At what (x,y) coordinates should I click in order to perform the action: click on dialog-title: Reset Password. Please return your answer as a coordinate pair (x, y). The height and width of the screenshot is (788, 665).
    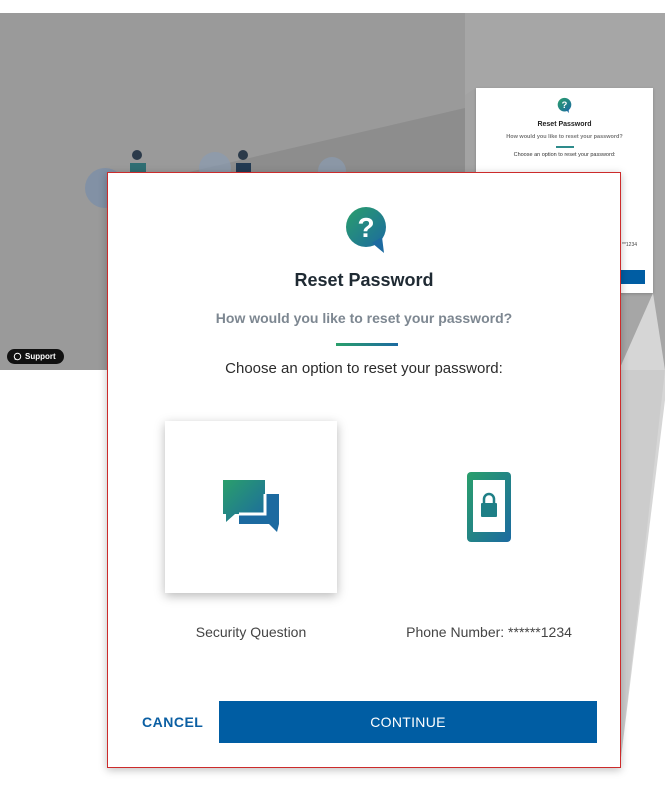
    Looking at the image, I should click on (364, 280).